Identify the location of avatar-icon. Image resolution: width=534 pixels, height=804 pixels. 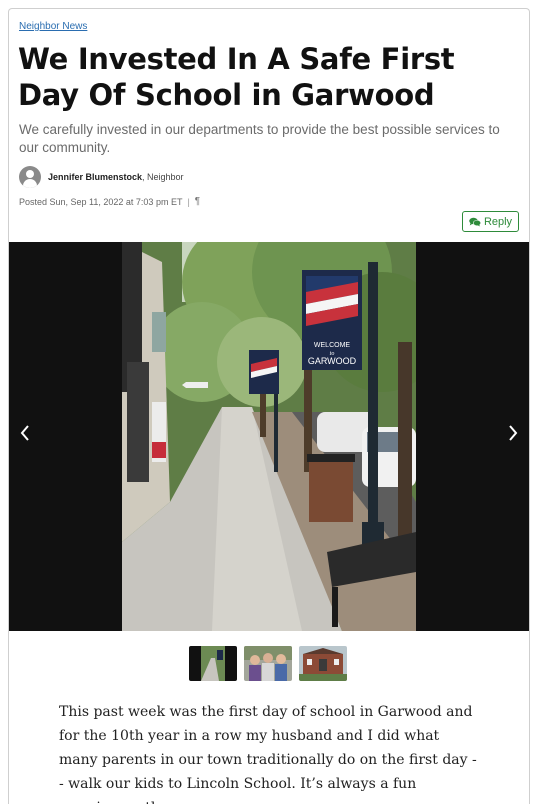
(30, 177).